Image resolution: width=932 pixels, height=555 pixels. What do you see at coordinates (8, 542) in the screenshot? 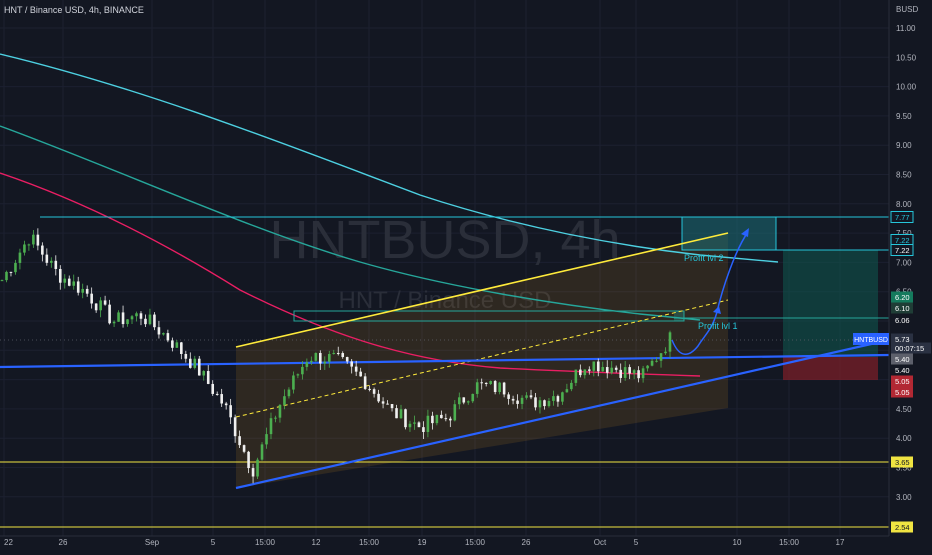
I see `time-tick-label: 22` at bounding box center [8, 542].